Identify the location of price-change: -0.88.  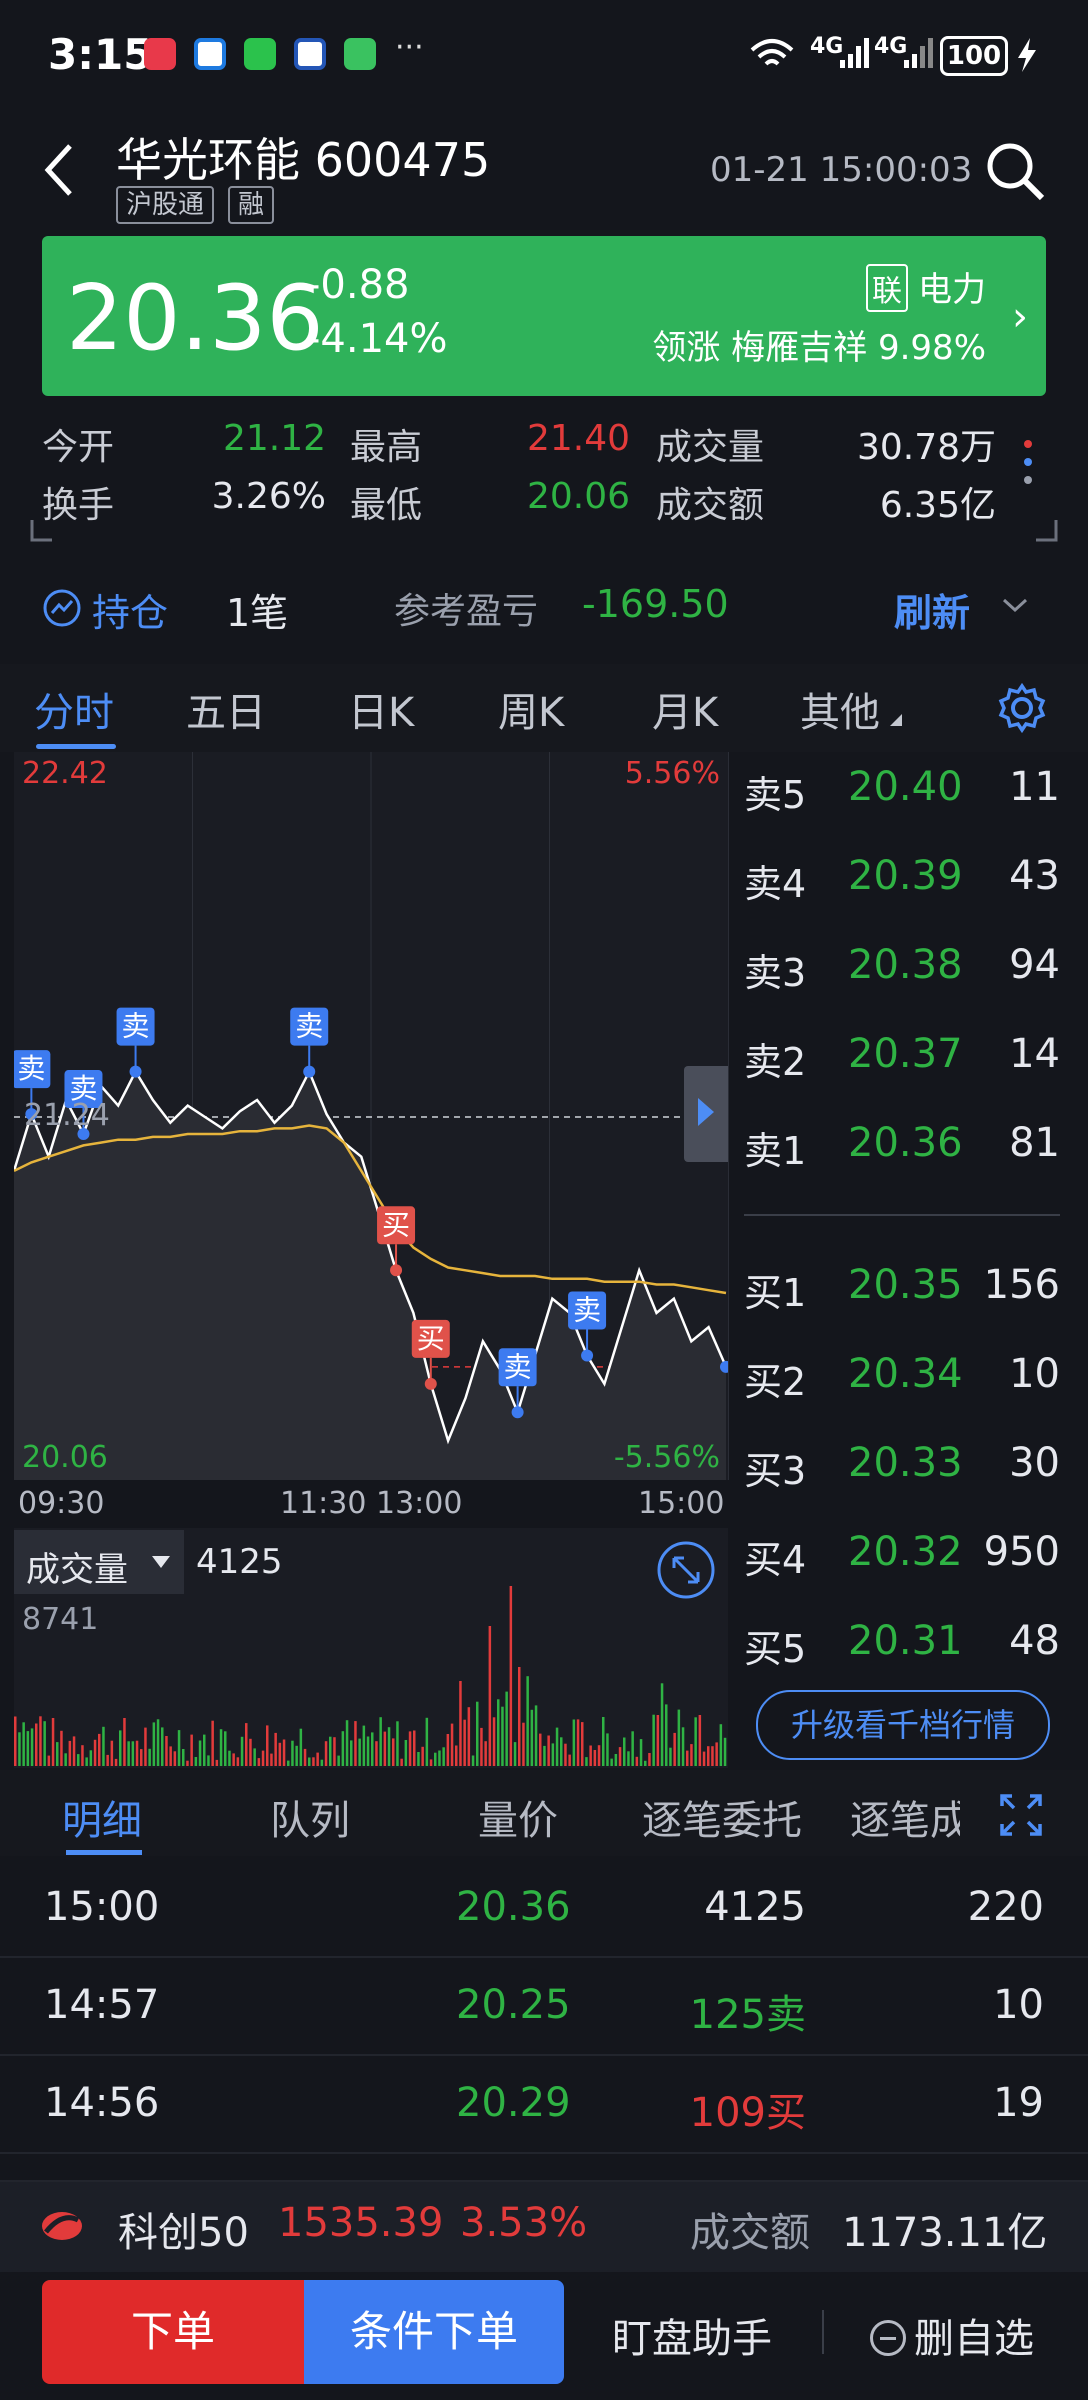
(358, 285).